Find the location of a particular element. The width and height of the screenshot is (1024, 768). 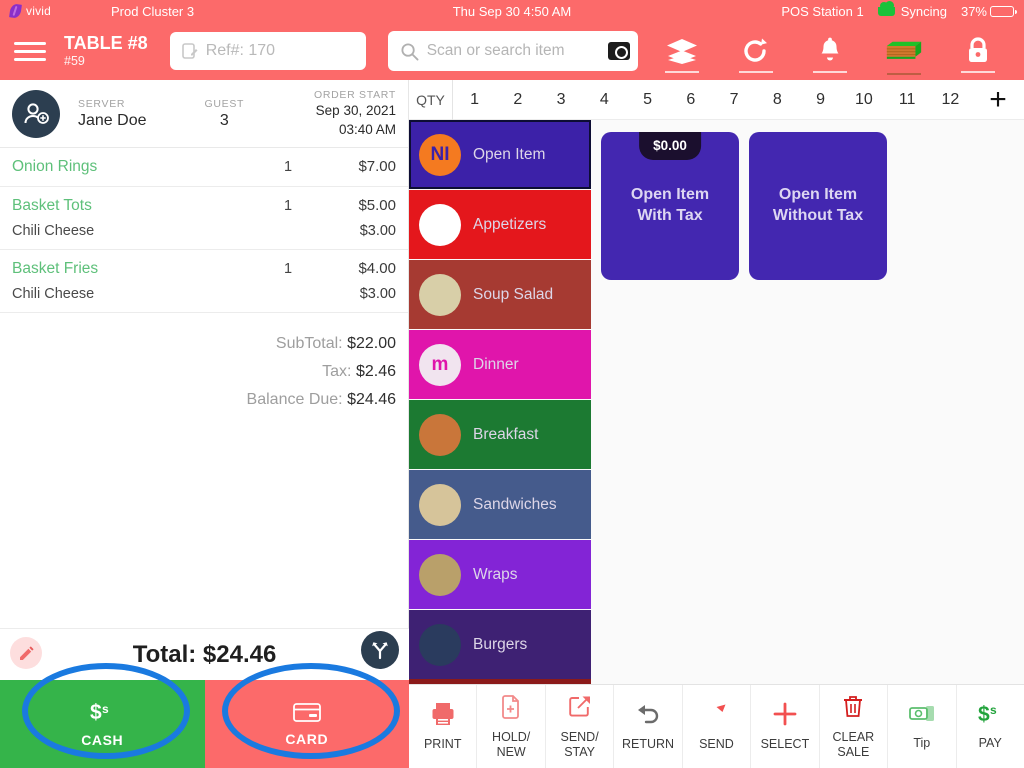

toolbar-print: PRINT is located at coordinates (443, 726).